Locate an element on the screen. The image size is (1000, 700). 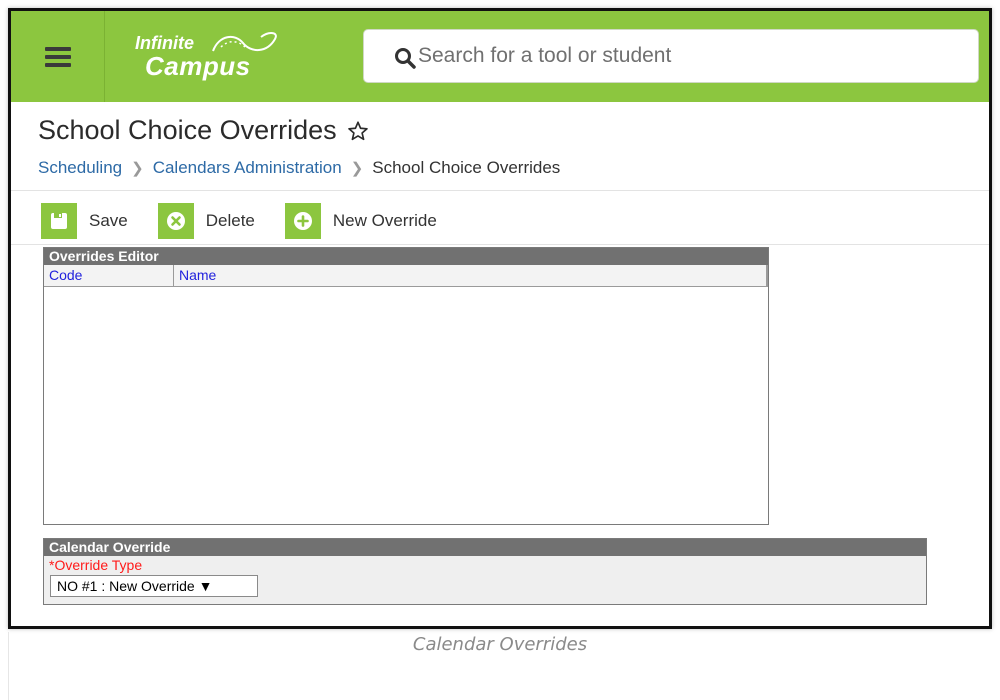
new-override-label: New Override is located at coordinates (384, 220).